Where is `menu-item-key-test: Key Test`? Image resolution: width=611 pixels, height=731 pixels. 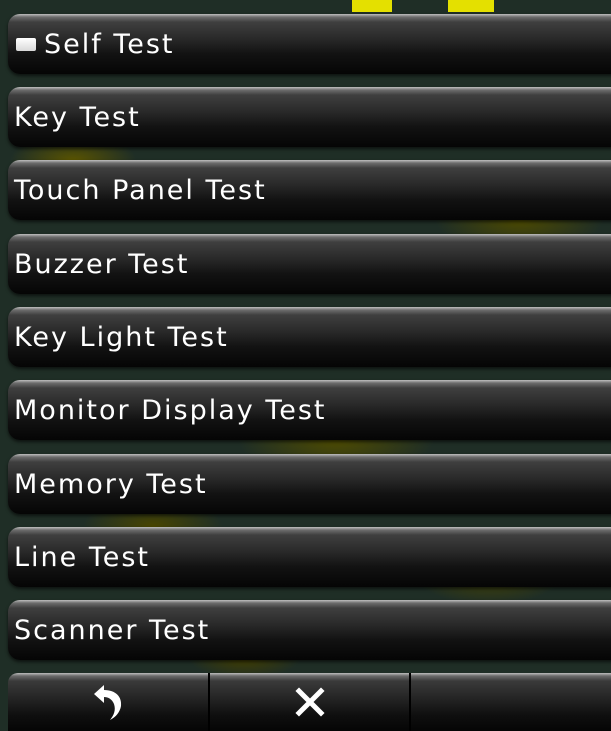 menu-item-key-test: Key Test is located at coordinates (309, 117).